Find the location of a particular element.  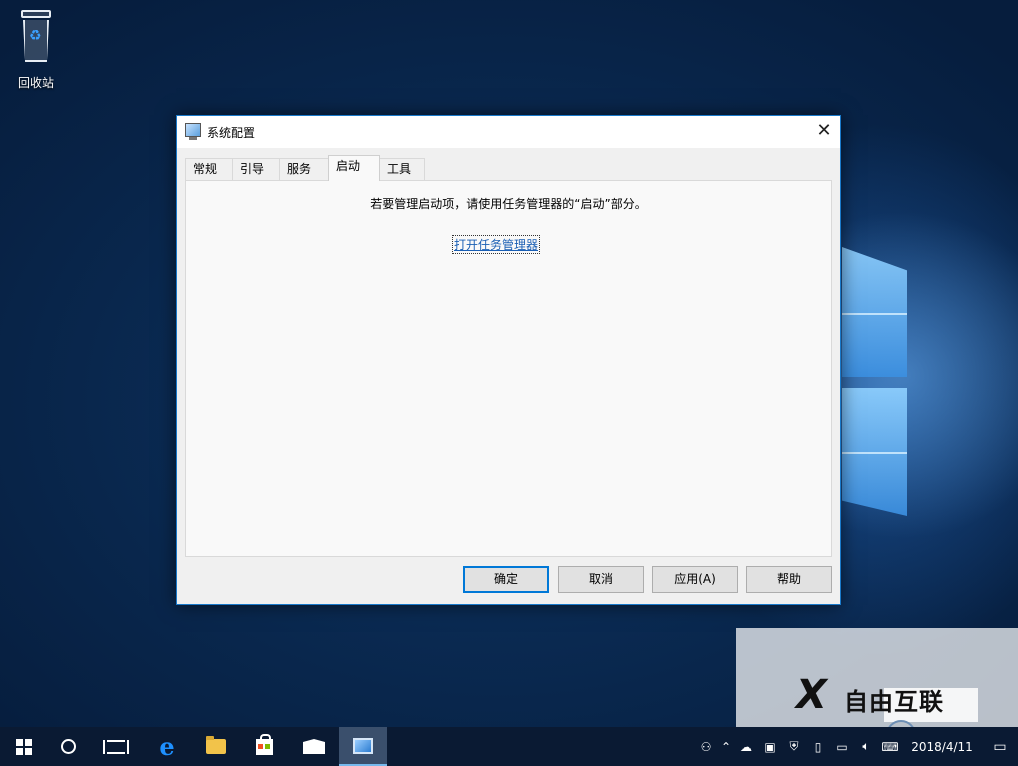

tab-tools: 工具 is located at coordinates (402, 169).